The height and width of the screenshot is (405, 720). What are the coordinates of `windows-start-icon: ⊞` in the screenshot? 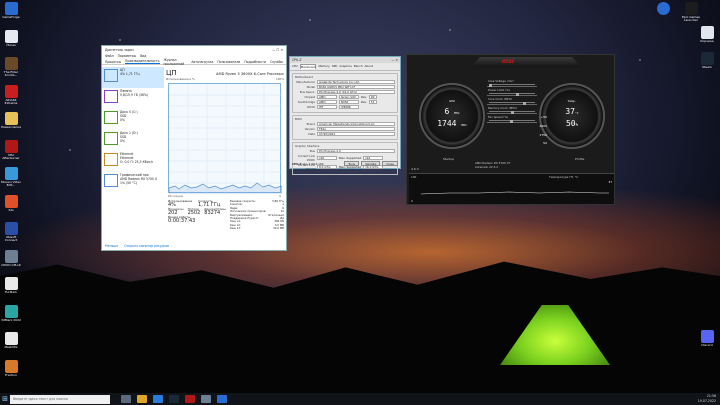 It's located at (5, 399).